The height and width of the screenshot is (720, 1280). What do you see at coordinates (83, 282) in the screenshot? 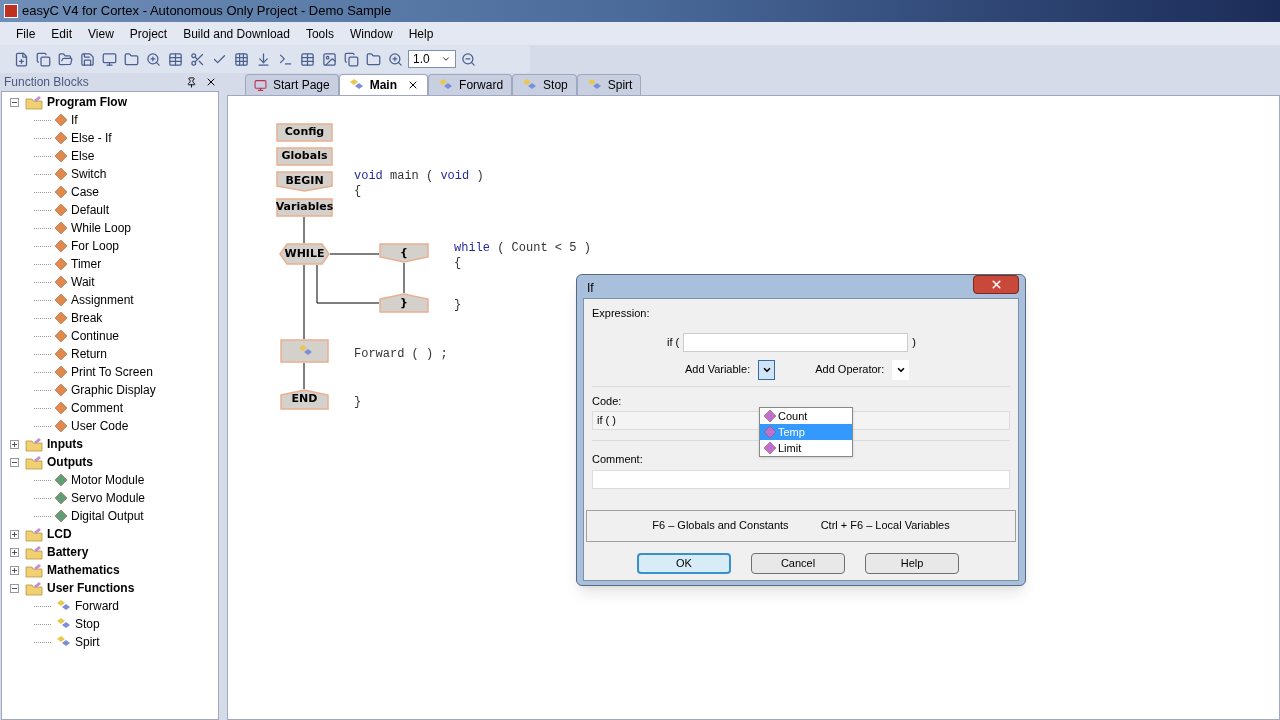
I see `tree-item: Wait` at bounding box center [83, 282].